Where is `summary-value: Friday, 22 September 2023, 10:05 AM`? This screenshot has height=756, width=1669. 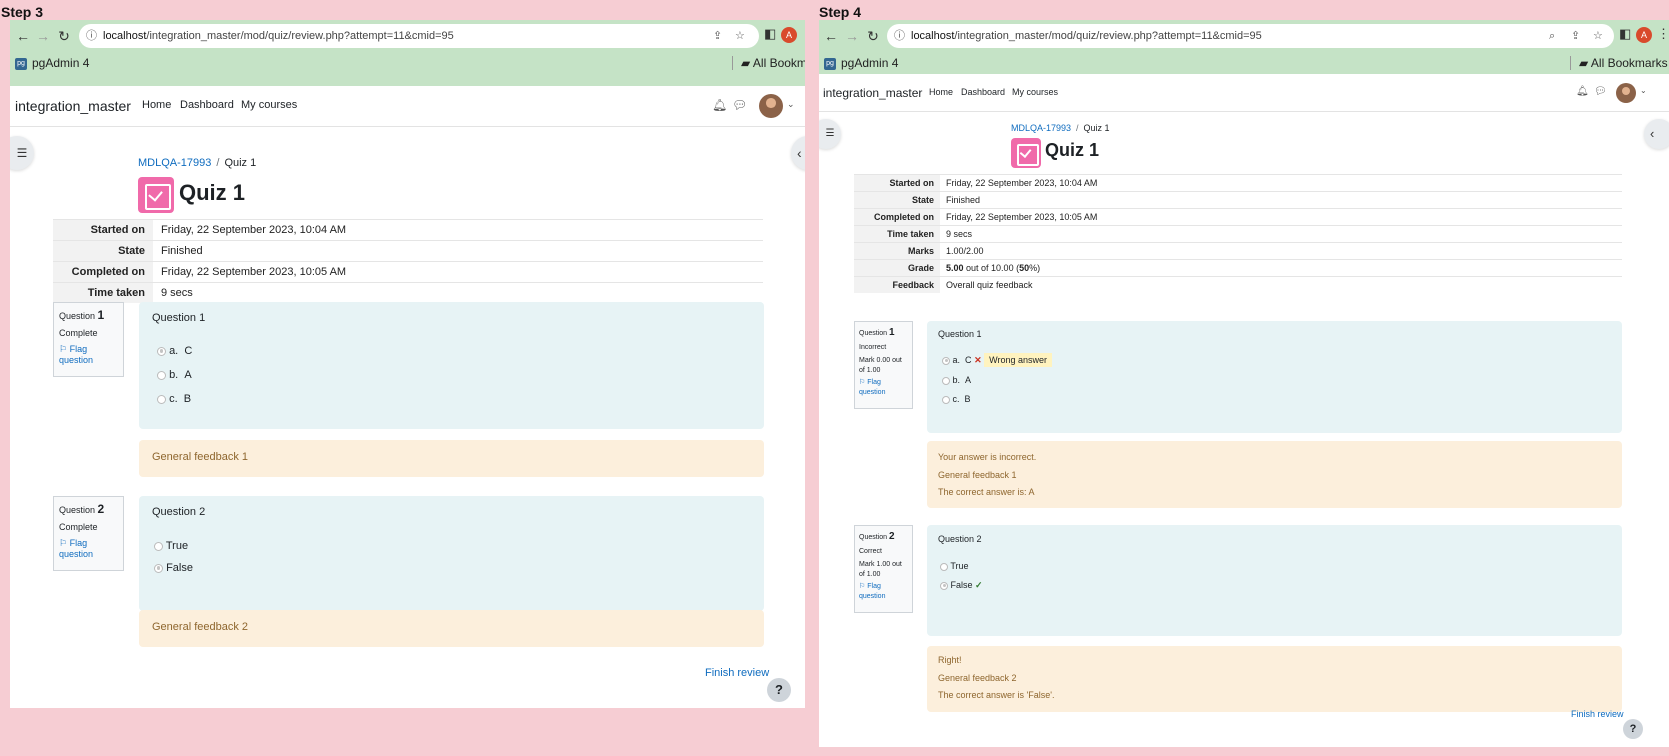
summary-value: Friday, 22 September 2023, 10:05 AM is located at coordinates (1281, 217).